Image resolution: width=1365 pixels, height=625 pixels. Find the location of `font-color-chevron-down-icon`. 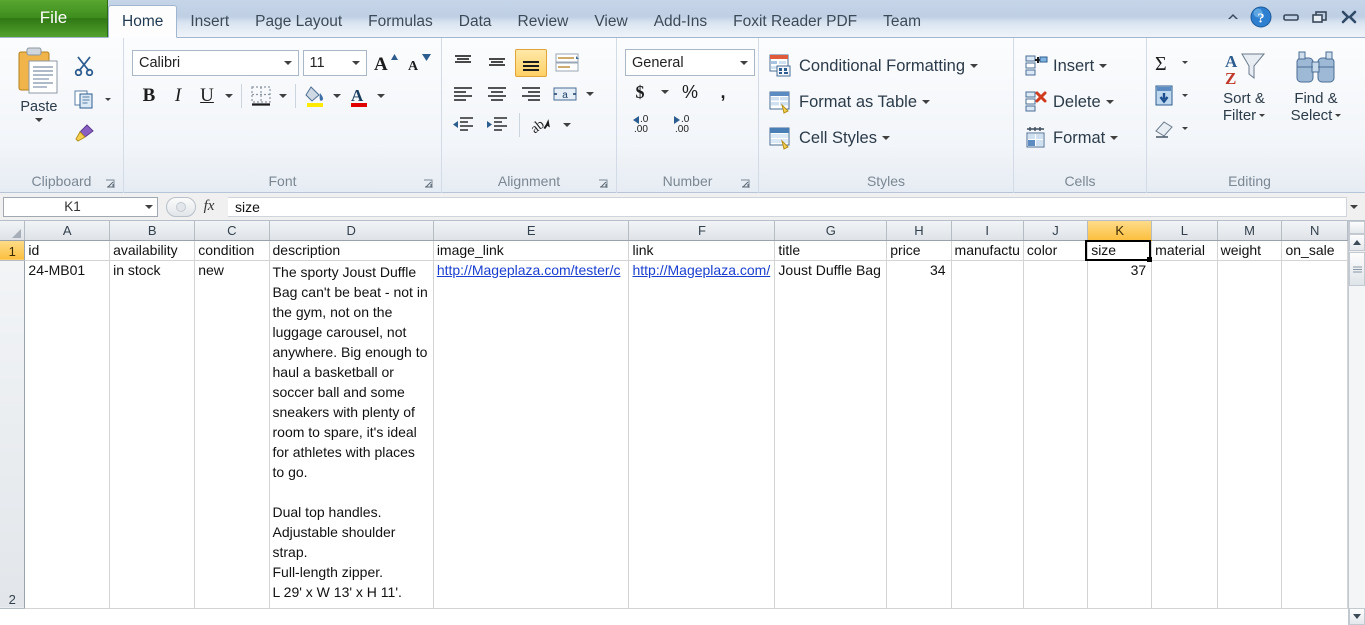

font-color-chevron-down-icon is located at coordinates (381, 96).